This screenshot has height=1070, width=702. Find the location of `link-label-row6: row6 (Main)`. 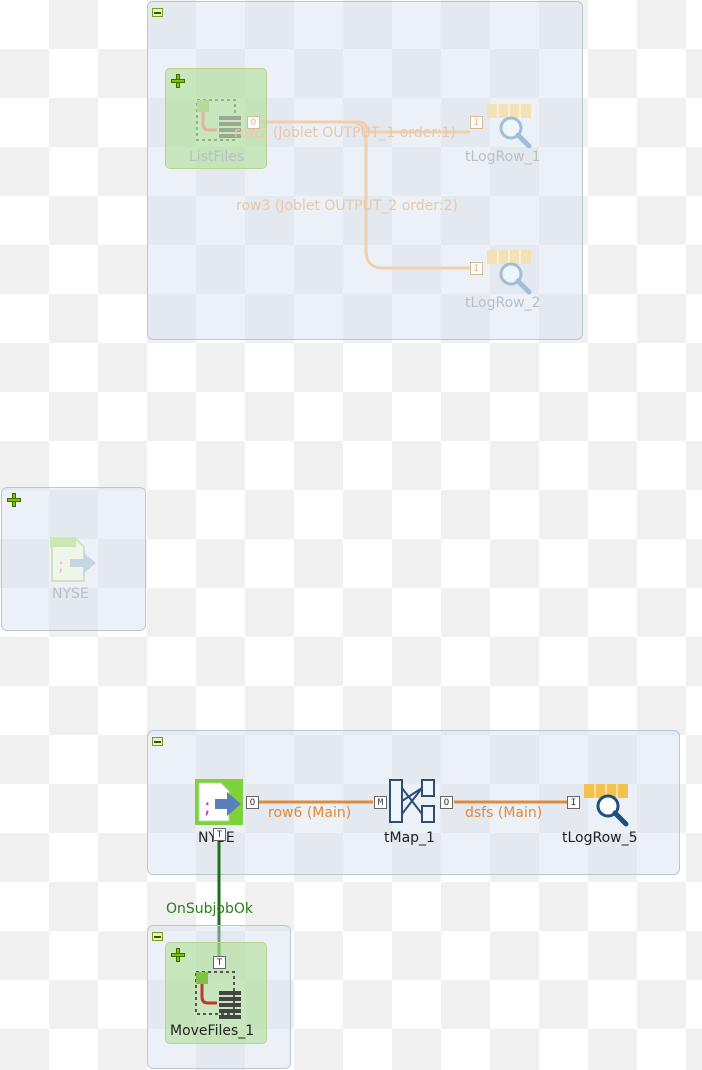

link-label-row6: row6 (Main) is located at coordinates (309, 813).